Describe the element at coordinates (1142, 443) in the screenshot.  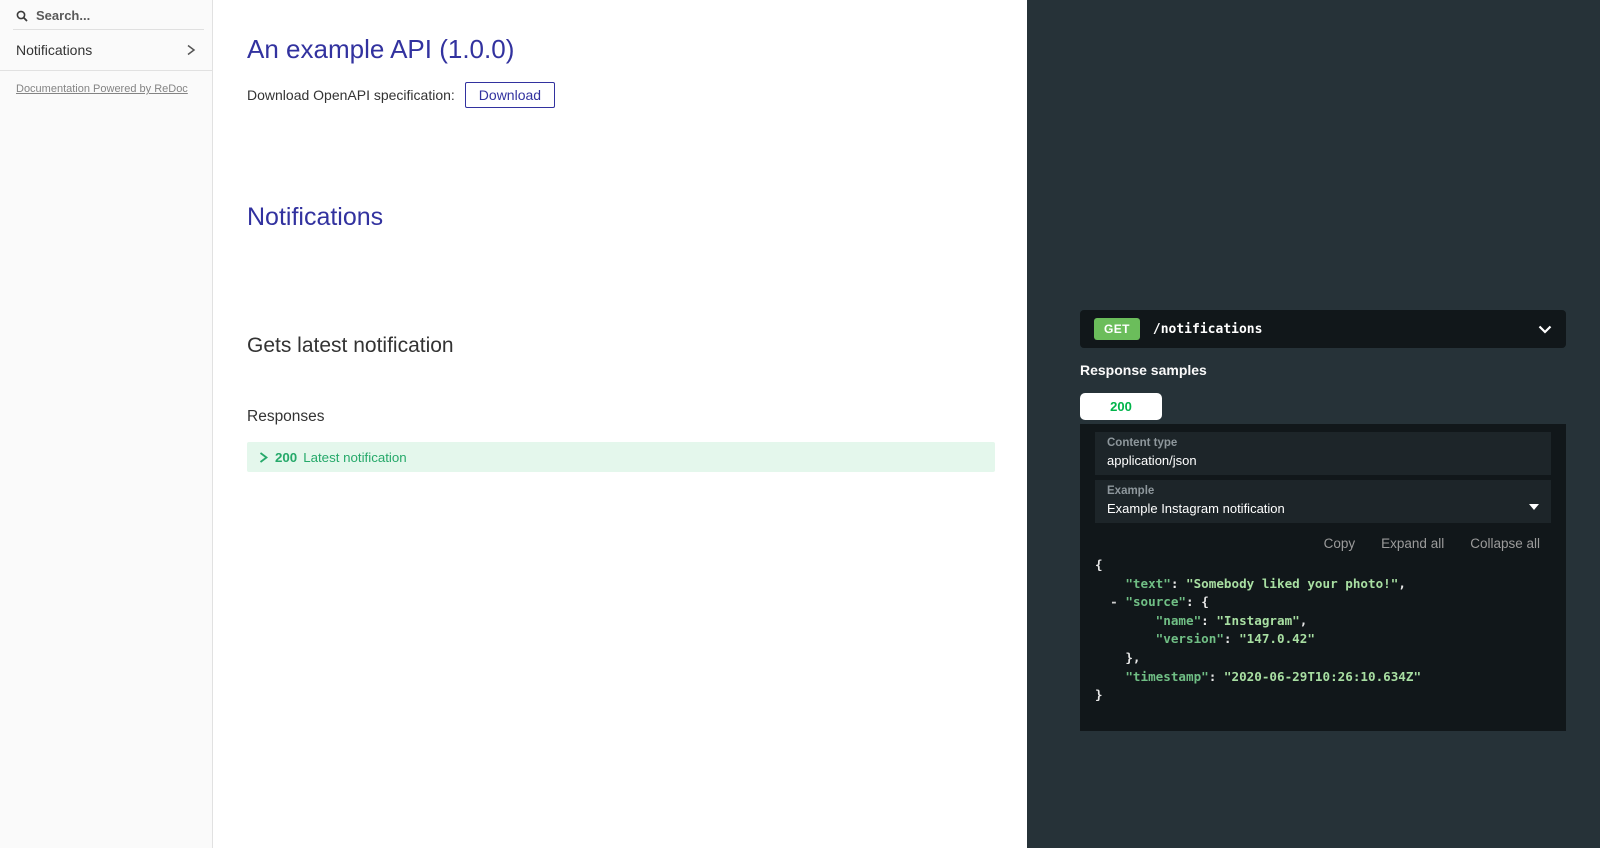
I see `content-type-label: Content type` at that location.